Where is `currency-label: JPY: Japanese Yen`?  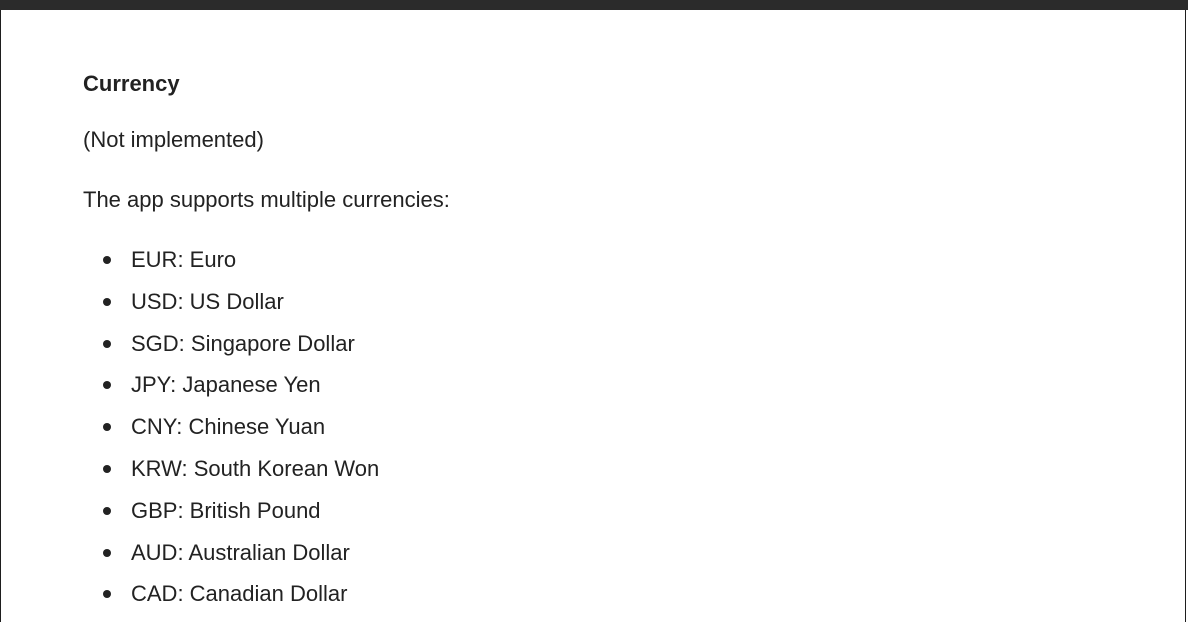
currency-label: JPY: Japanese Yen is located at coordinates (226, 385).